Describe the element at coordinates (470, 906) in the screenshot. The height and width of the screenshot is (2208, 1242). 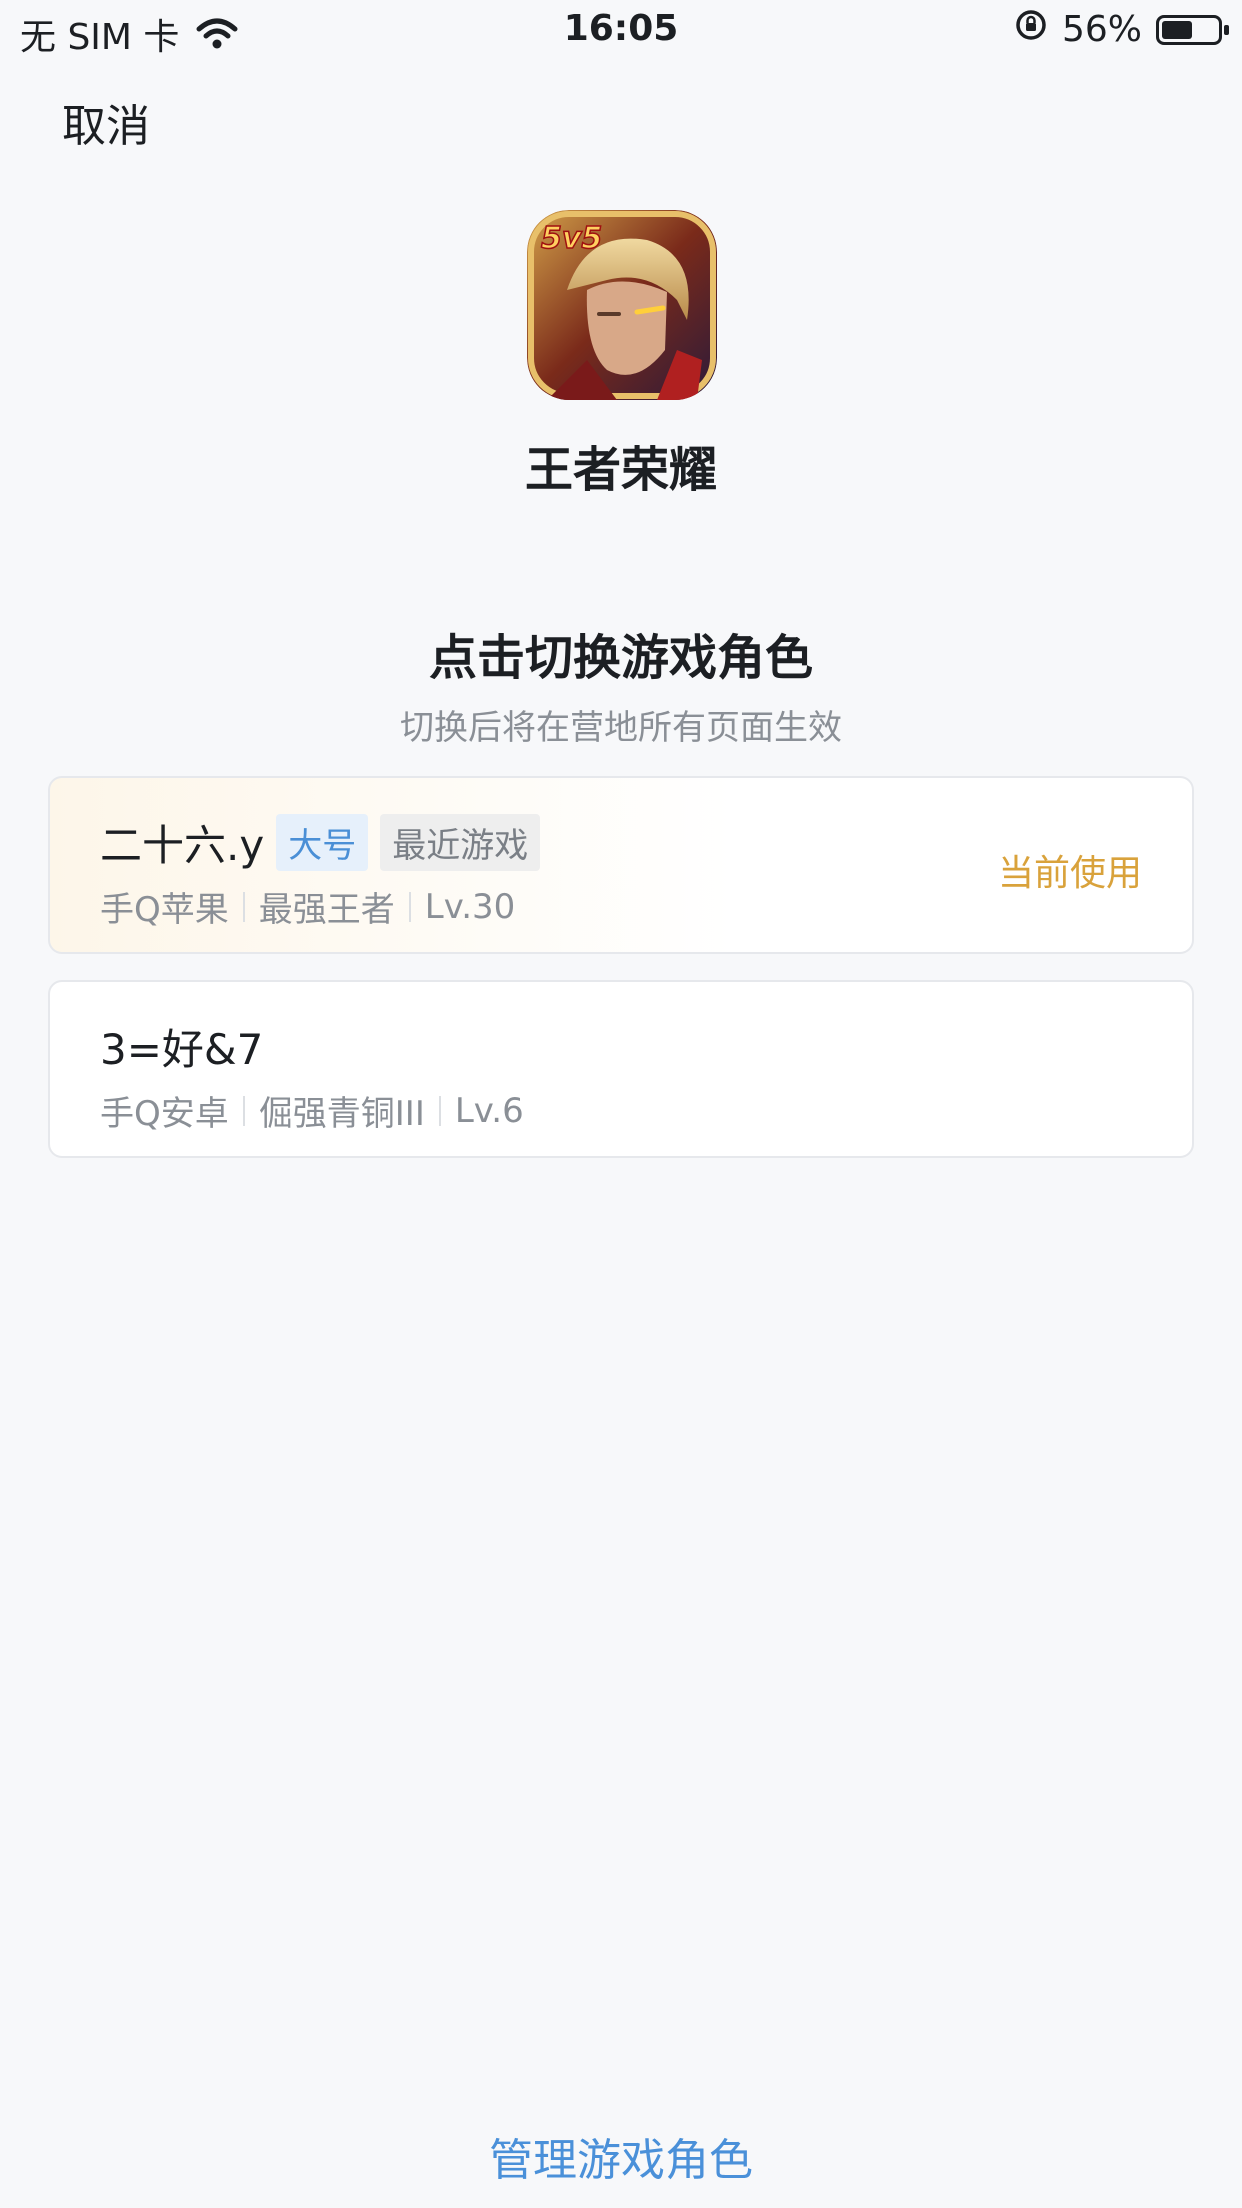
I see `role-level: Lv.30` at that location.